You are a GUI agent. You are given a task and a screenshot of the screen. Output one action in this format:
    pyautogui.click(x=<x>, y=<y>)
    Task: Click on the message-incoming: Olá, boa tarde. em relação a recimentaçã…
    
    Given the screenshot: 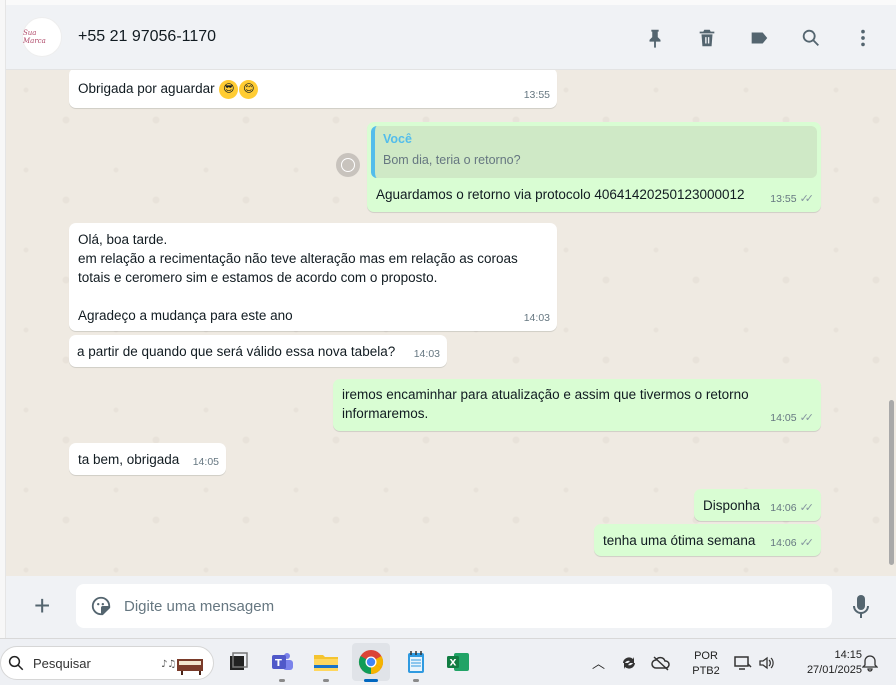 What is the action you would take?
    pyautogui.click(x=313, y=277)
    